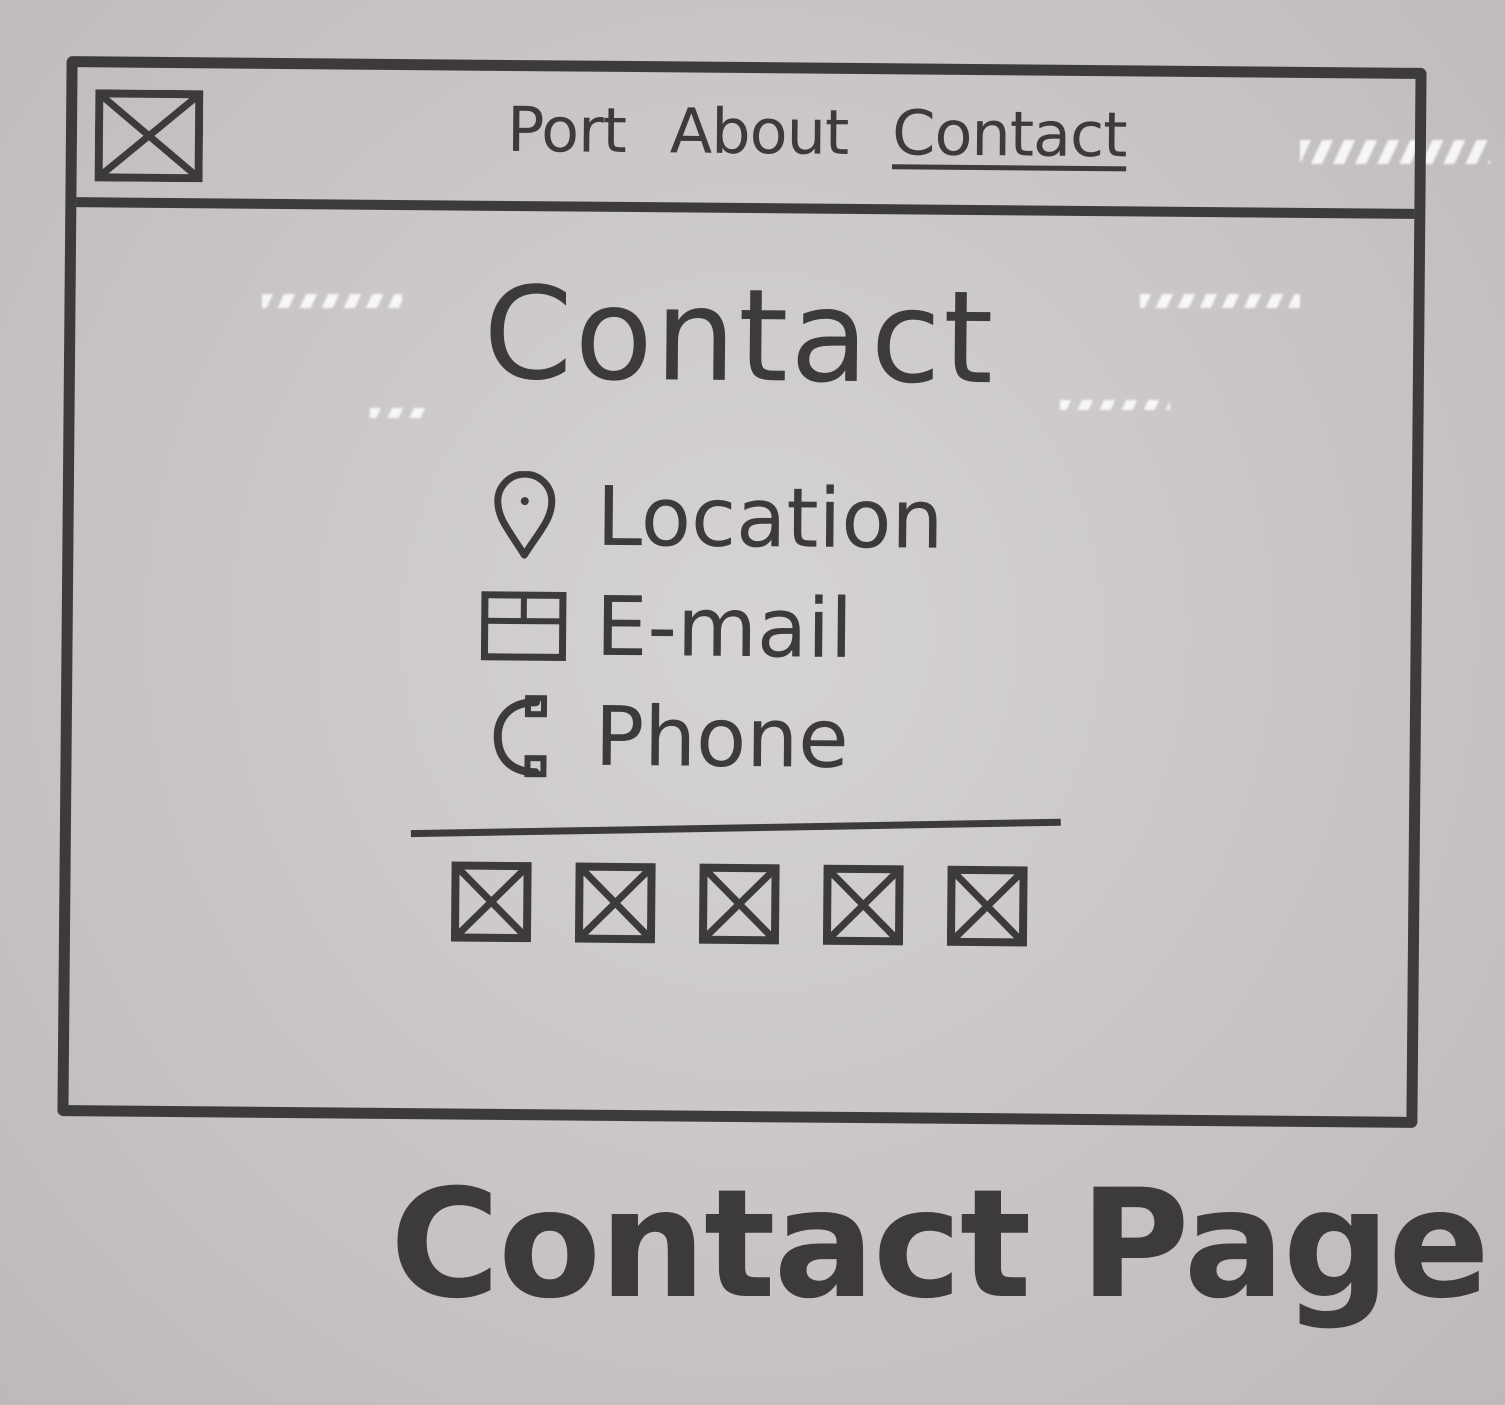  I want to click on page-title: Contact, so click(739, 336).